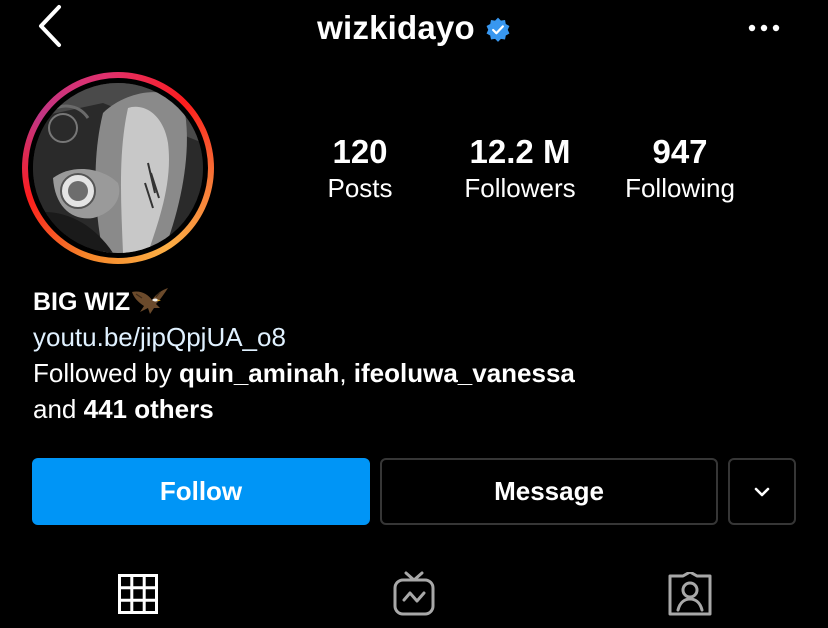  I want to click on tab-igtv, so click(414, 594).